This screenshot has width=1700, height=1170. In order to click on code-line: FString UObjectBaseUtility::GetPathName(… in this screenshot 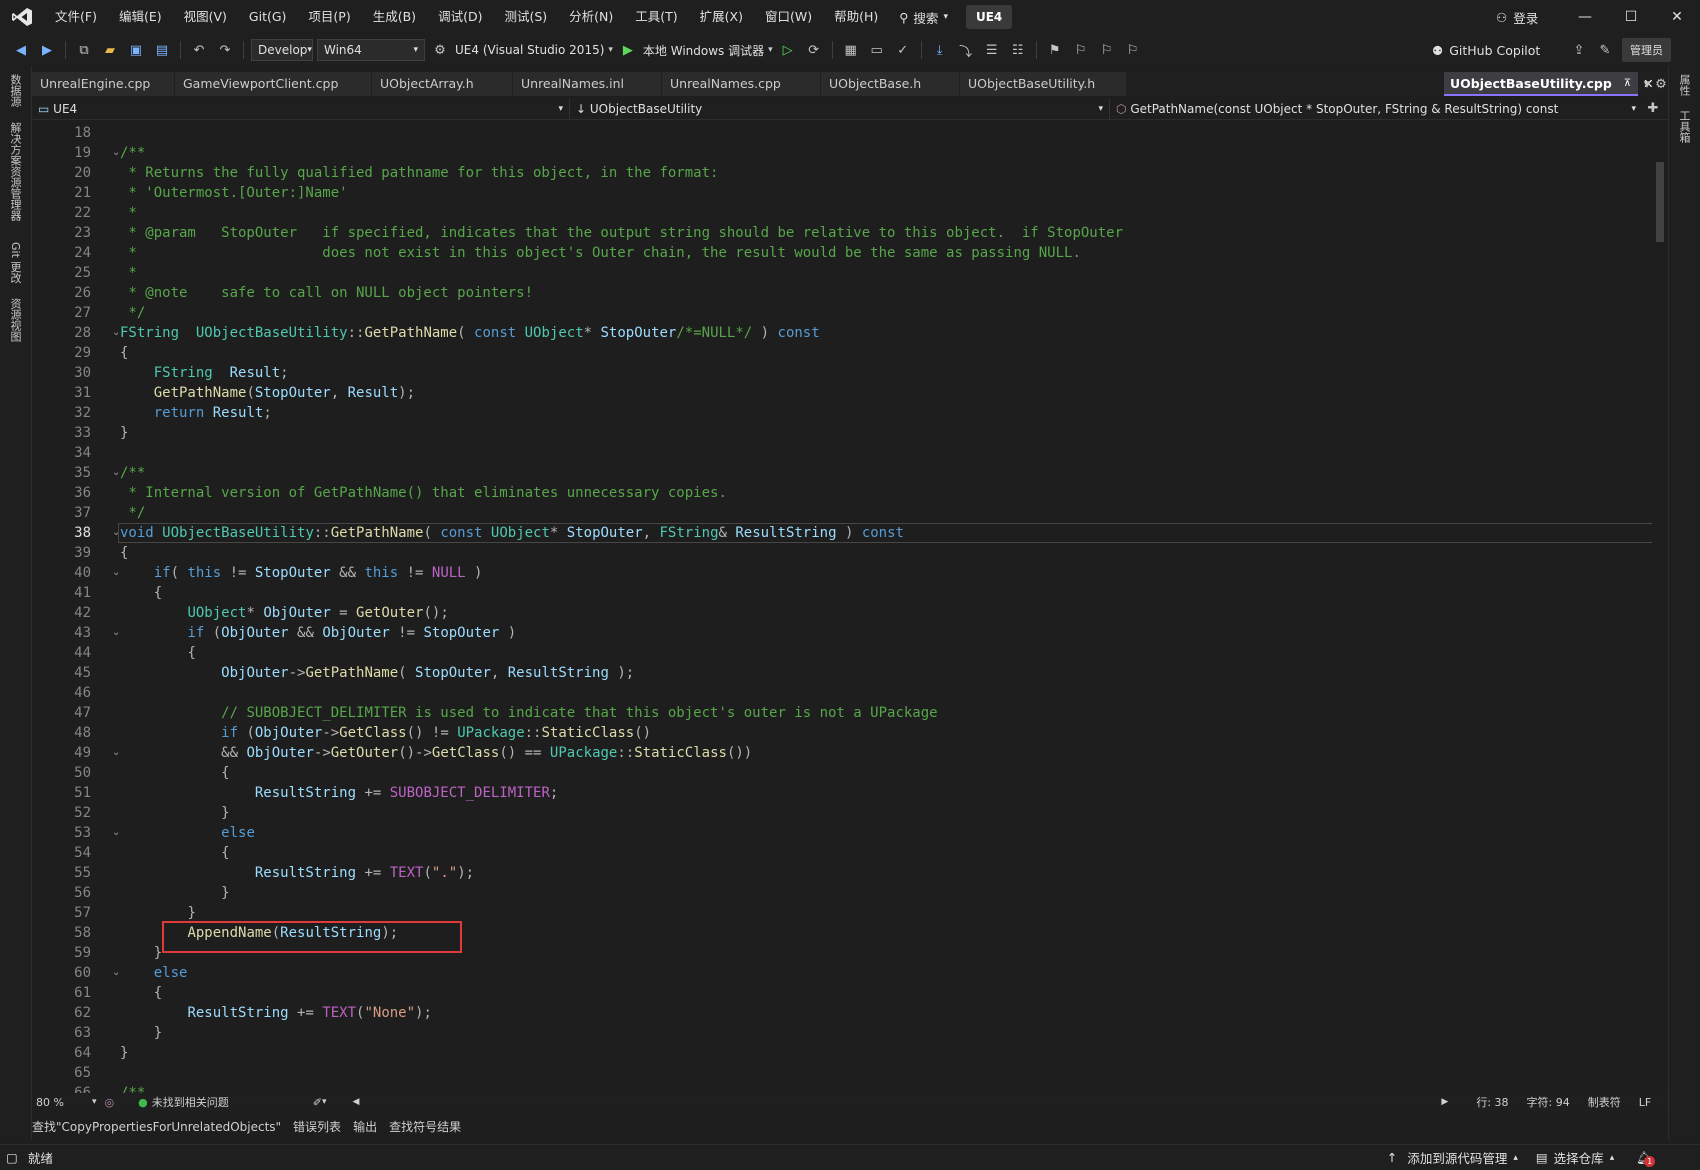, I will do `click(470, 333)`.